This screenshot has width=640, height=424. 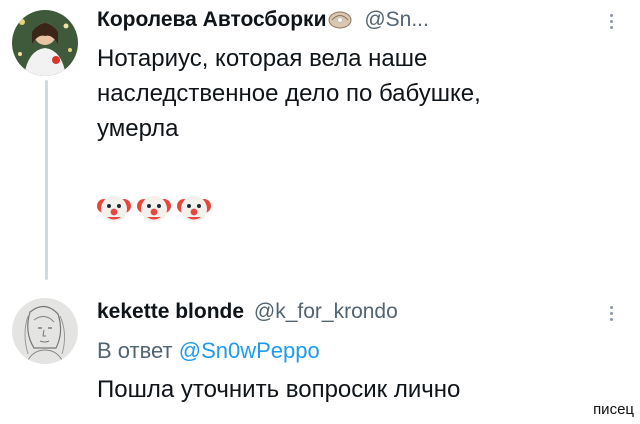 What do you see at coordinates (135, 350) in the screenshot?
I see `reply-prefix: В ответ` at bounding box center [135, 350].